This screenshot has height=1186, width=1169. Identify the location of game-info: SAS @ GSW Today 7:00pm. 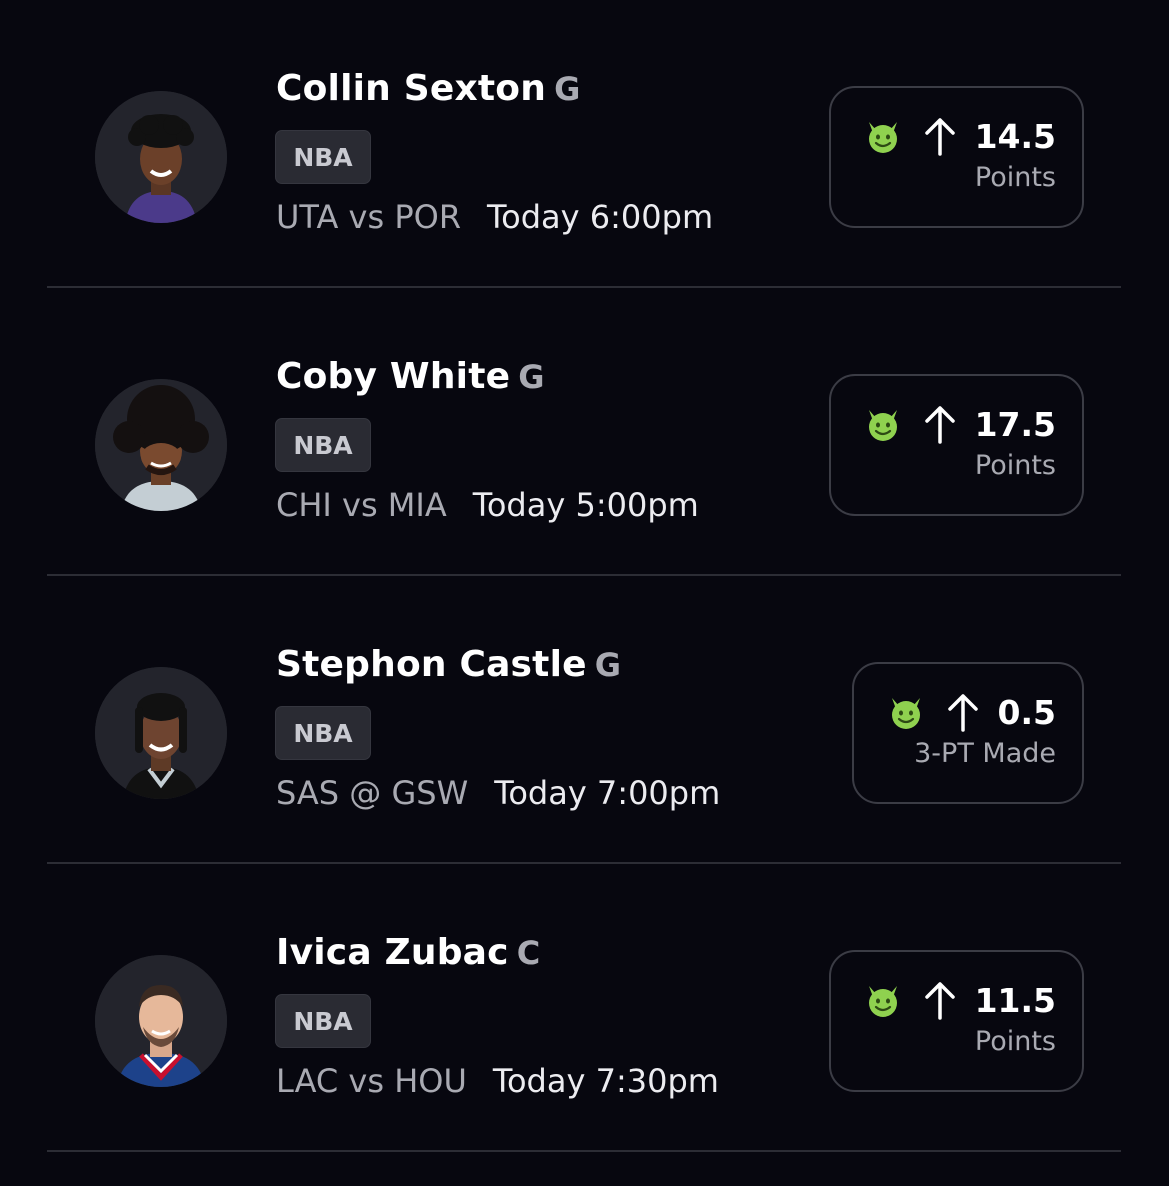
(498, 793).